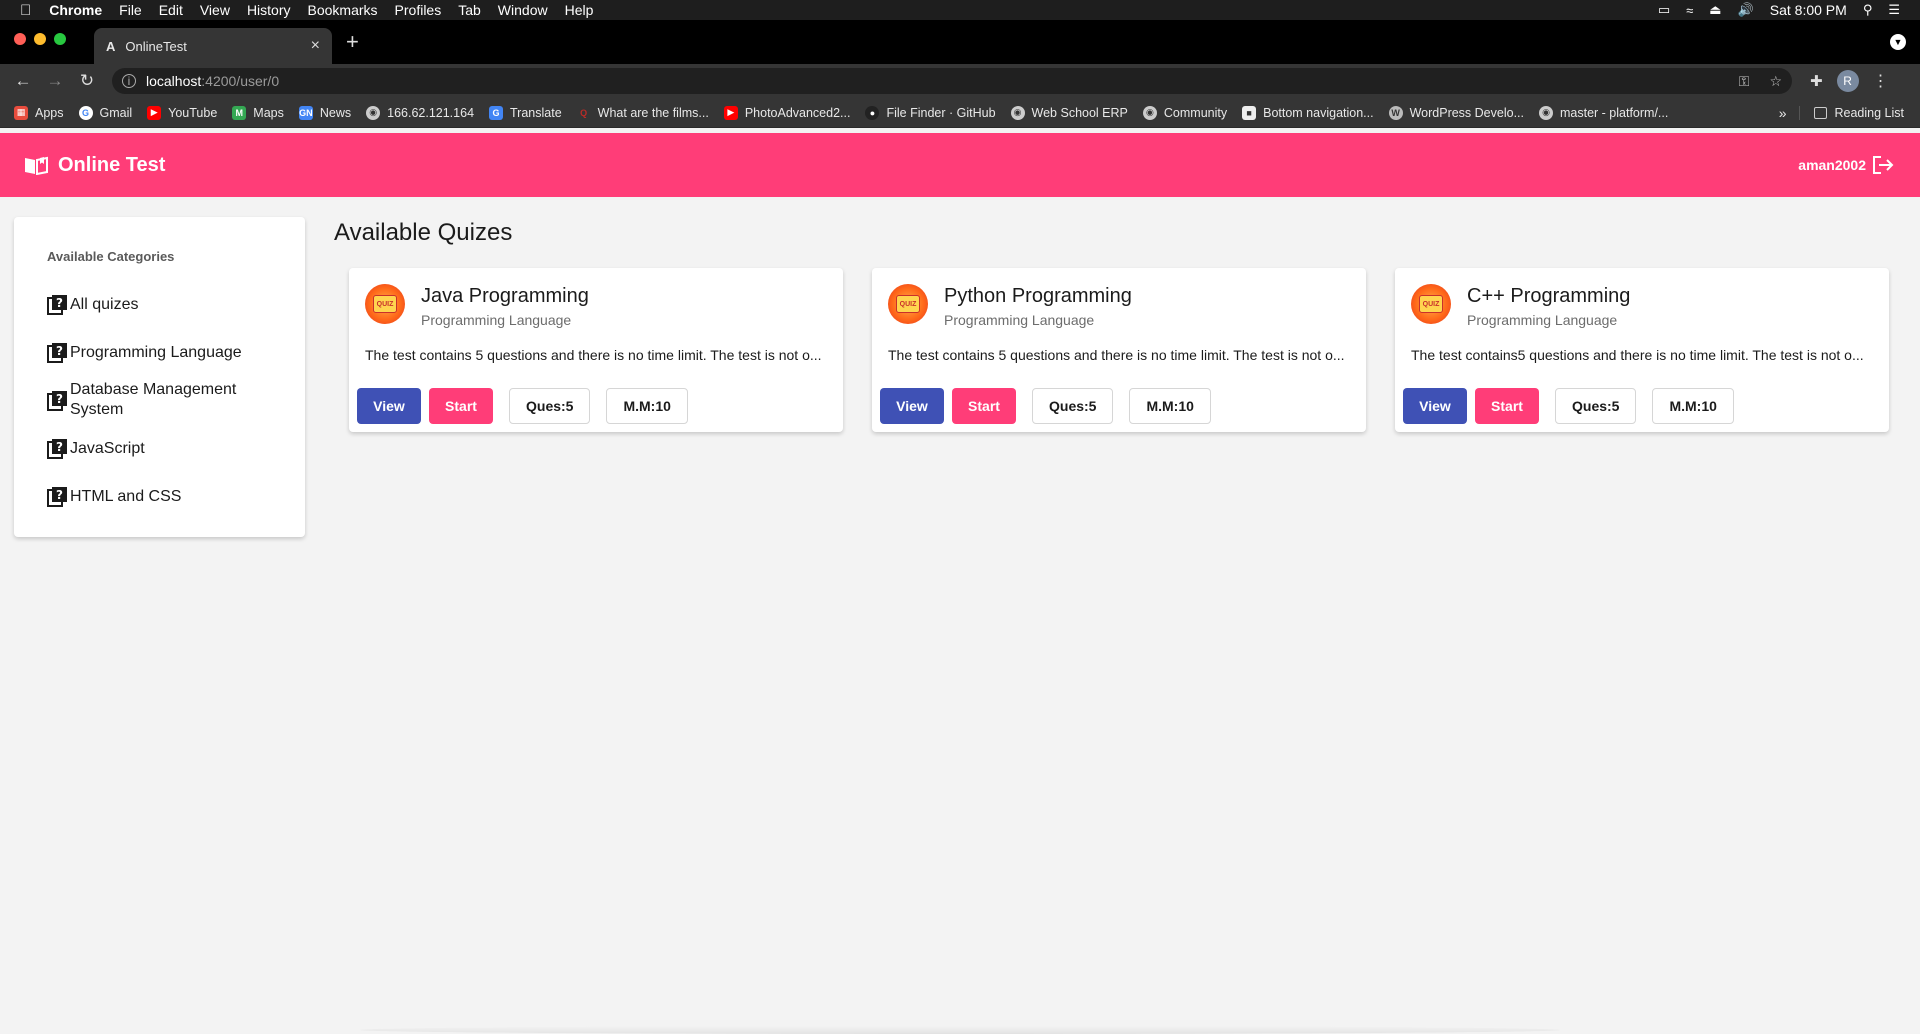 The image size is (1920, 1034). I want to click on battery-icon: ▭, so click(1664, 10).